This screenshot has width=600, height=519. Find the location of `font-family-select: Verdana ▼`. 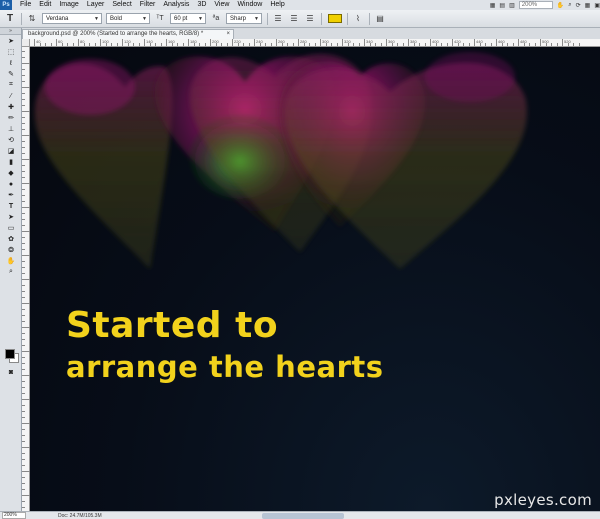

font-family-select: Verdana ▼ is located at coordinates (72, 18).